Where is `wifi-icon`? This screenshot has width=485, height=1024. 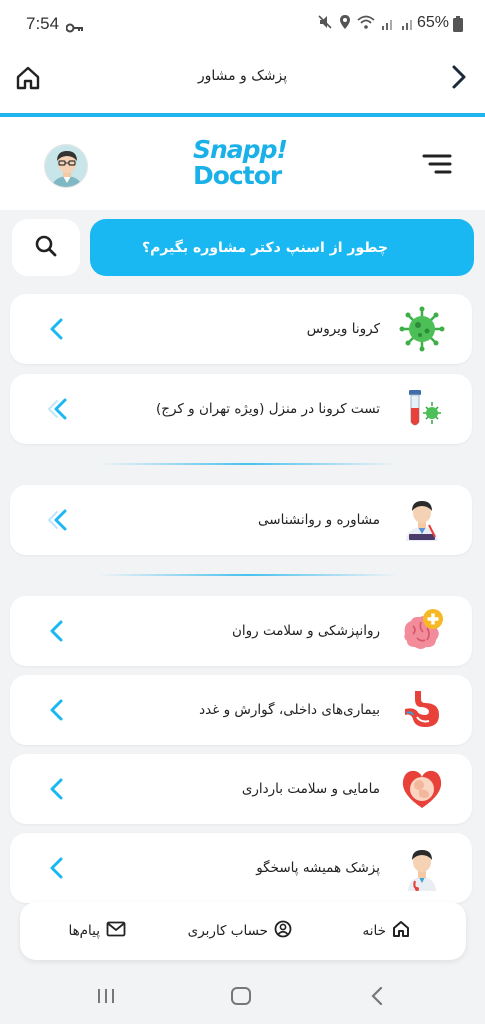 wifi-icon is located at coordinates (366, 24).